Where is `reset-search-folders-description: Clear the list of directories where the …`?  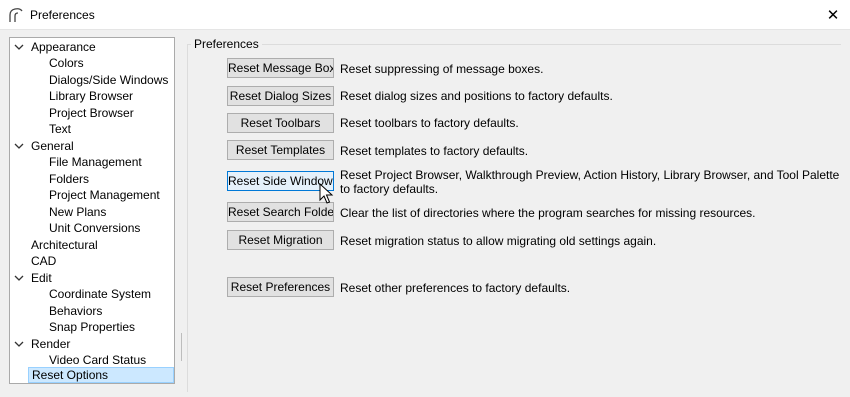 reset-search-folders-description: Clear the list of directories where the … is located at coordinates (548, 213).